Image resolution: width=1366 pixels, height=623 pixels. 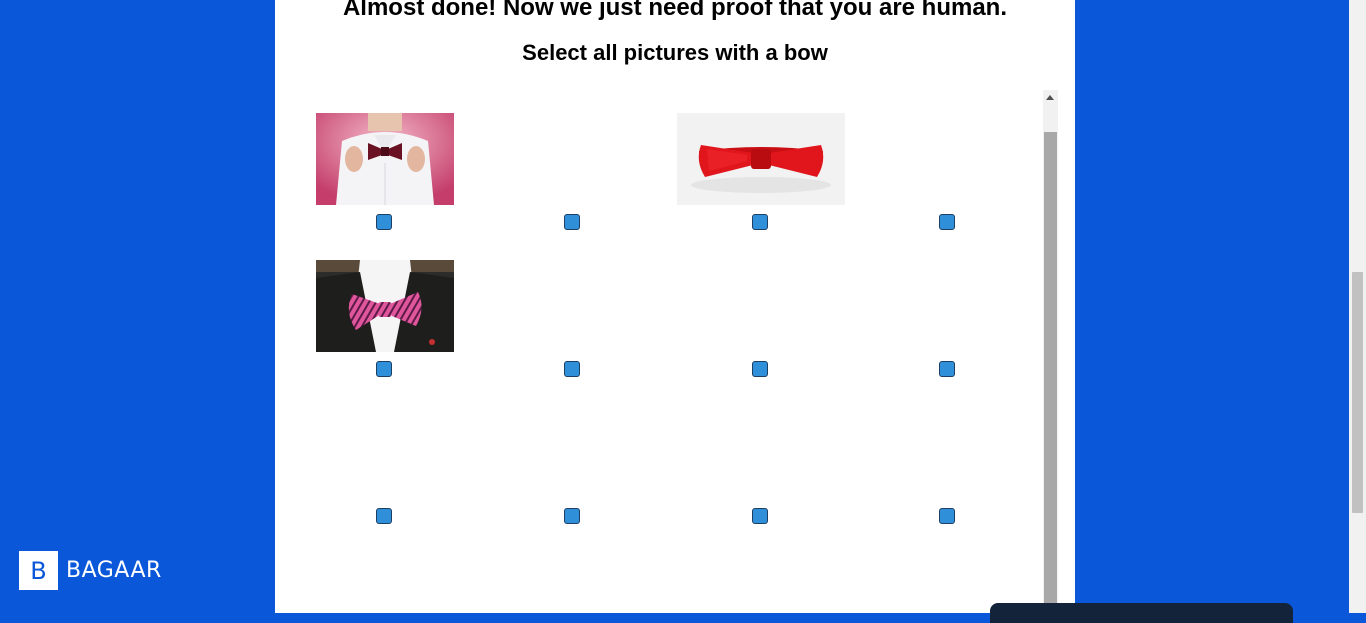 What do you see at coordinates (38, 570) in the screenshot?
I see `logo-letter: B` at bounding box center [38, 570].